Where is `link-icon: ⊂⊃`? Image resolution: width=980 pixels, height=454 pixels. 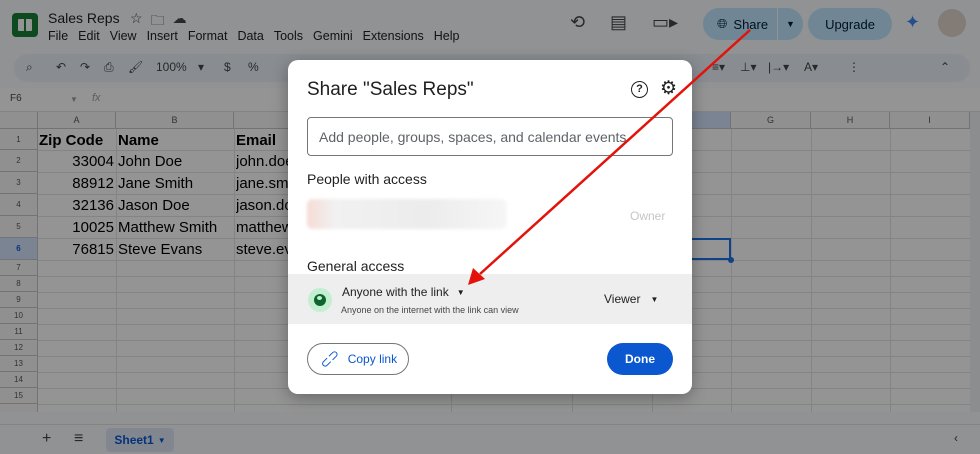 link-icon: ⊂⊃ is located at coordinates (329, 358).